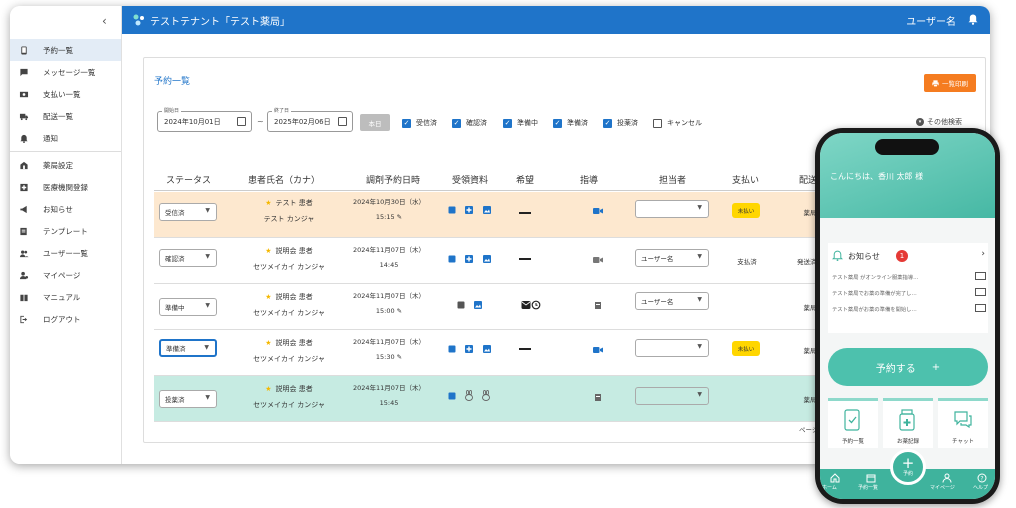  Describe the element at coordinates (188, 399) in the screenshot. I see `status-select: 投薬済 ▼` at that location.